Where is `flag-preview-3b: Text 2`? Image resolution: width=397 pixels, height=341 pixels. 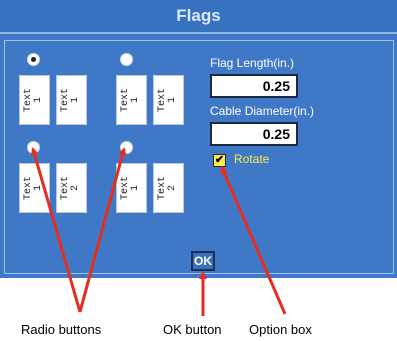 flag-preview-3b: Text 2 is located at coordinates (71, 188).